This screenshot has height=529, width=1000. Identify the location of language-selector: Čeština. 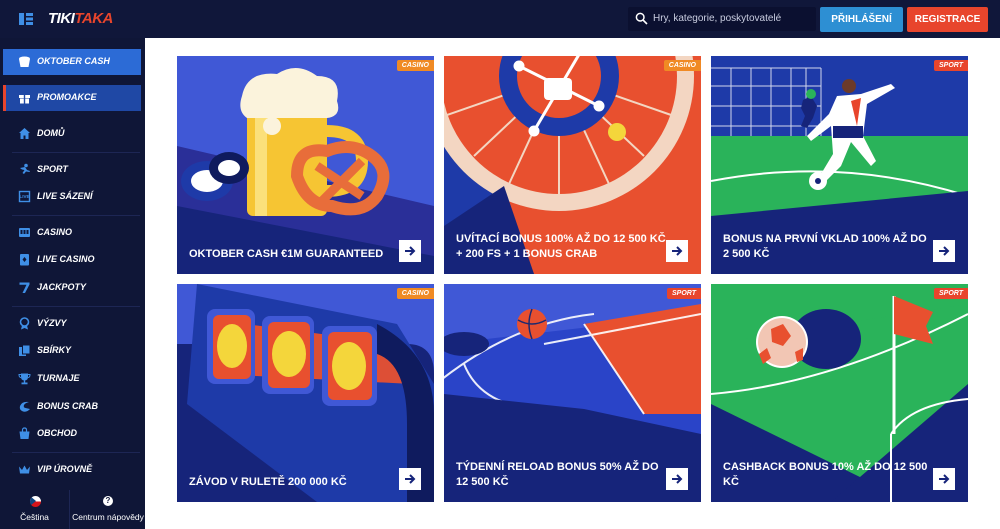
(35, 509).